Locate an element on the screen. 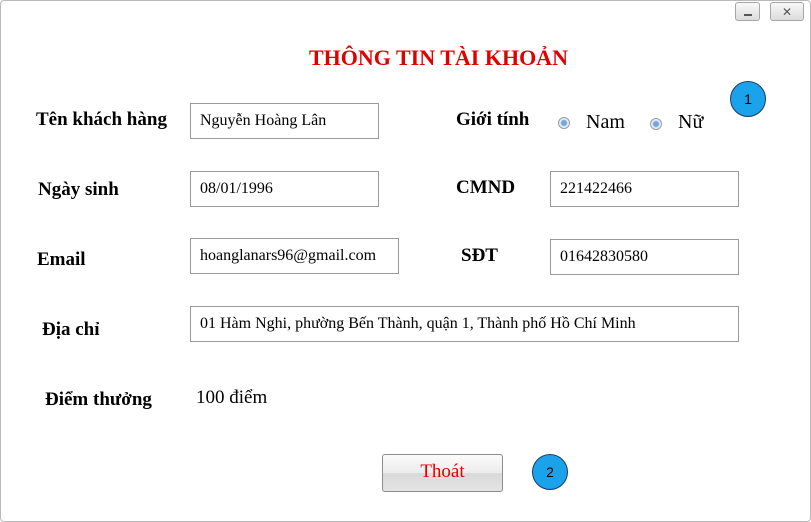  reward-points-value: 100 điểm is located at coordinates (232, 397).